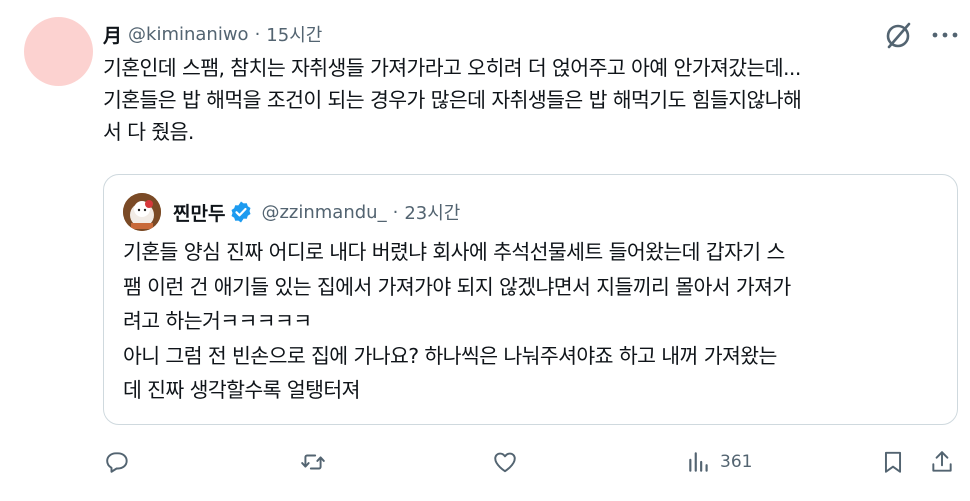  I want to click on tweet-header: 月 @kiminaniwo · 15시간, so click(212, 34).